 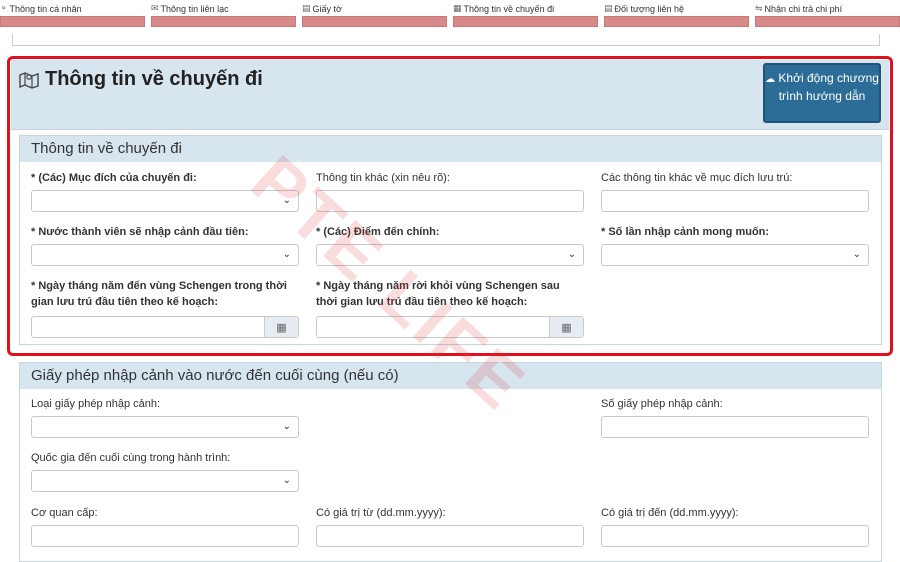 What do you see at coordinates (662, 404) in the screenshot?
I see `permit-number-label: Số giấy phép nhập cảnh:` at bounding box center [662, 404].